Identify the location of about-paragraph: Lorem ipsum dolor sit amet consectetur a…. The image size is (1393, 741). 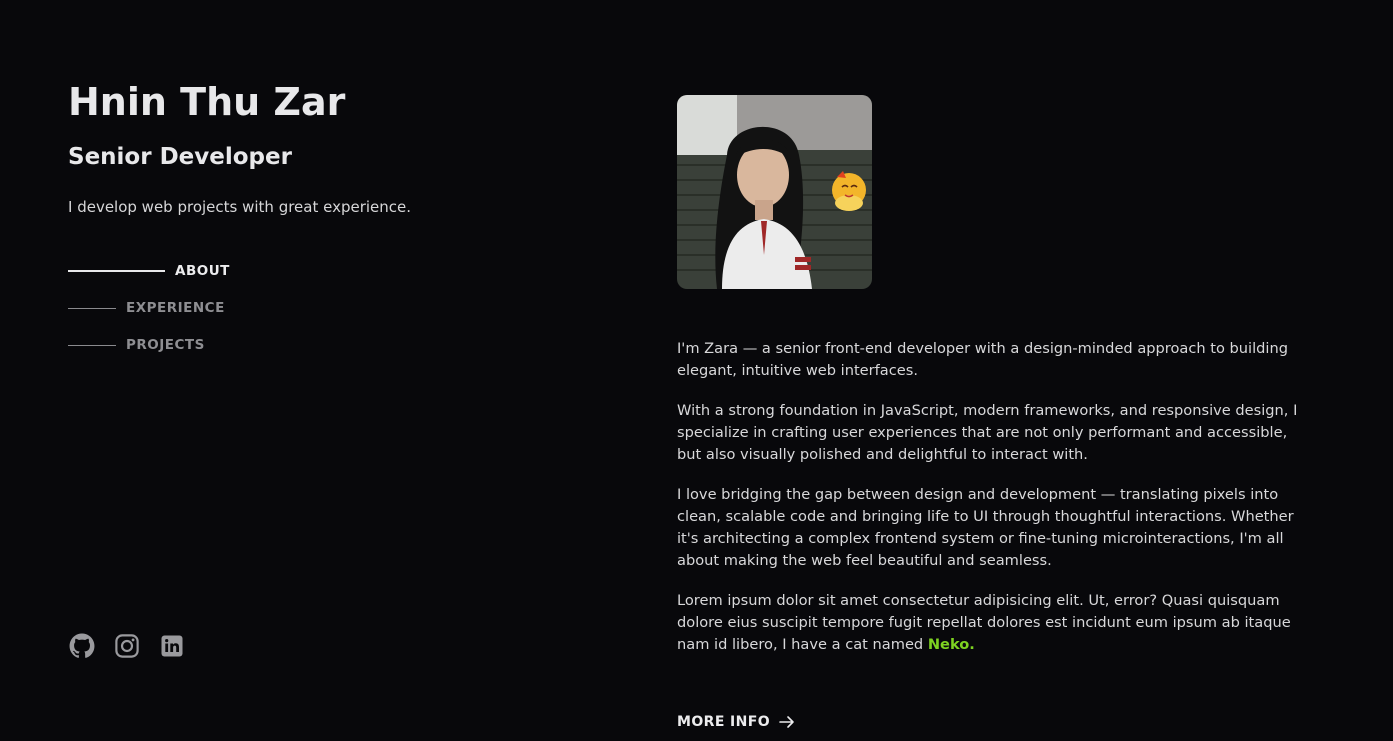
(989, 623).